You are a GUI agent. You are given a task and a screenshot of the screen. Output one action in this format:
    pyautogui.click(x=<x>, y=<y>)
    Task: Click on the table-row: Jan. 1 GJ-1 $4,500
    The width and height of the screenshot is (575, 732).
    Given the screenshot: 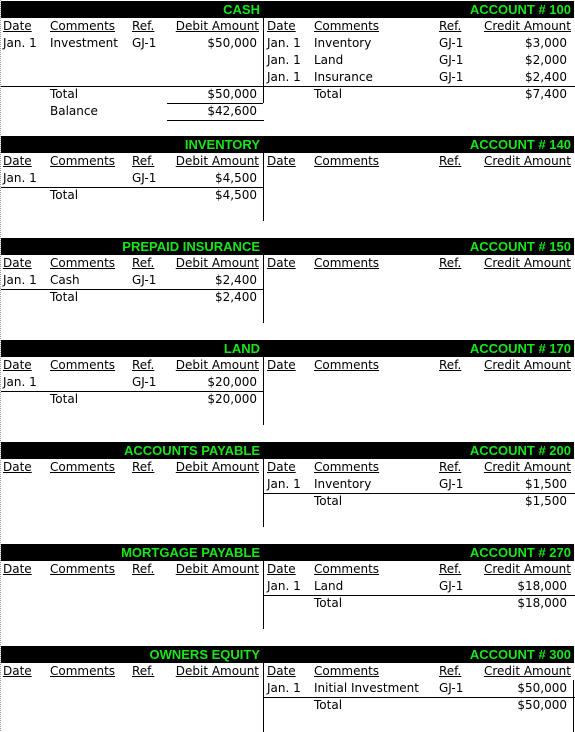 What is the action you would take?
    pyautogui.click(x=132, y=178)
    